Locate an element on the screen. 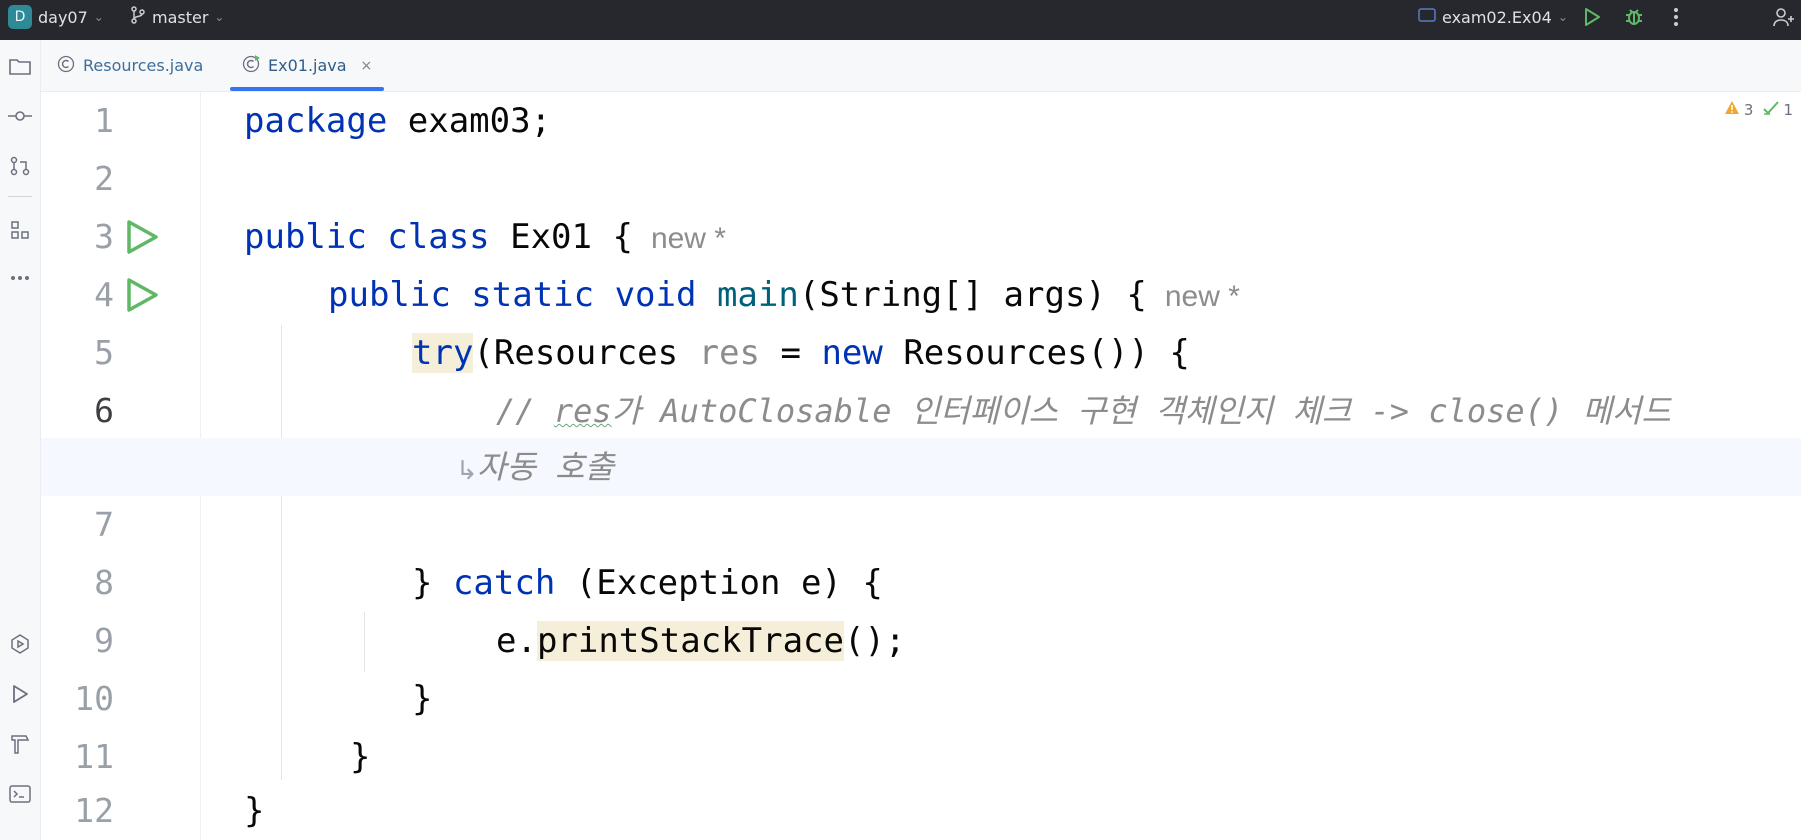  services-icon is located at coordinates (20, 644).